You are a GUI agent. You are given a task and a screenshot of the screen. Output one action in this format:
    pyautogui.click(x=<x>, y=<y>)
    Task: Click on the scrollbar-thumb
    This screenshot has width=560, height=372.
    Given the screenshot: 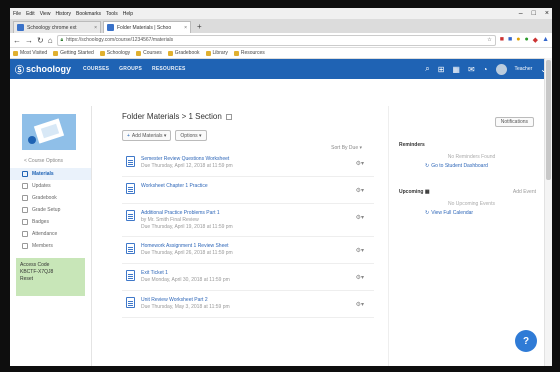 What is the action you would take?
    pyautogui.click(x=548, y=120)
    